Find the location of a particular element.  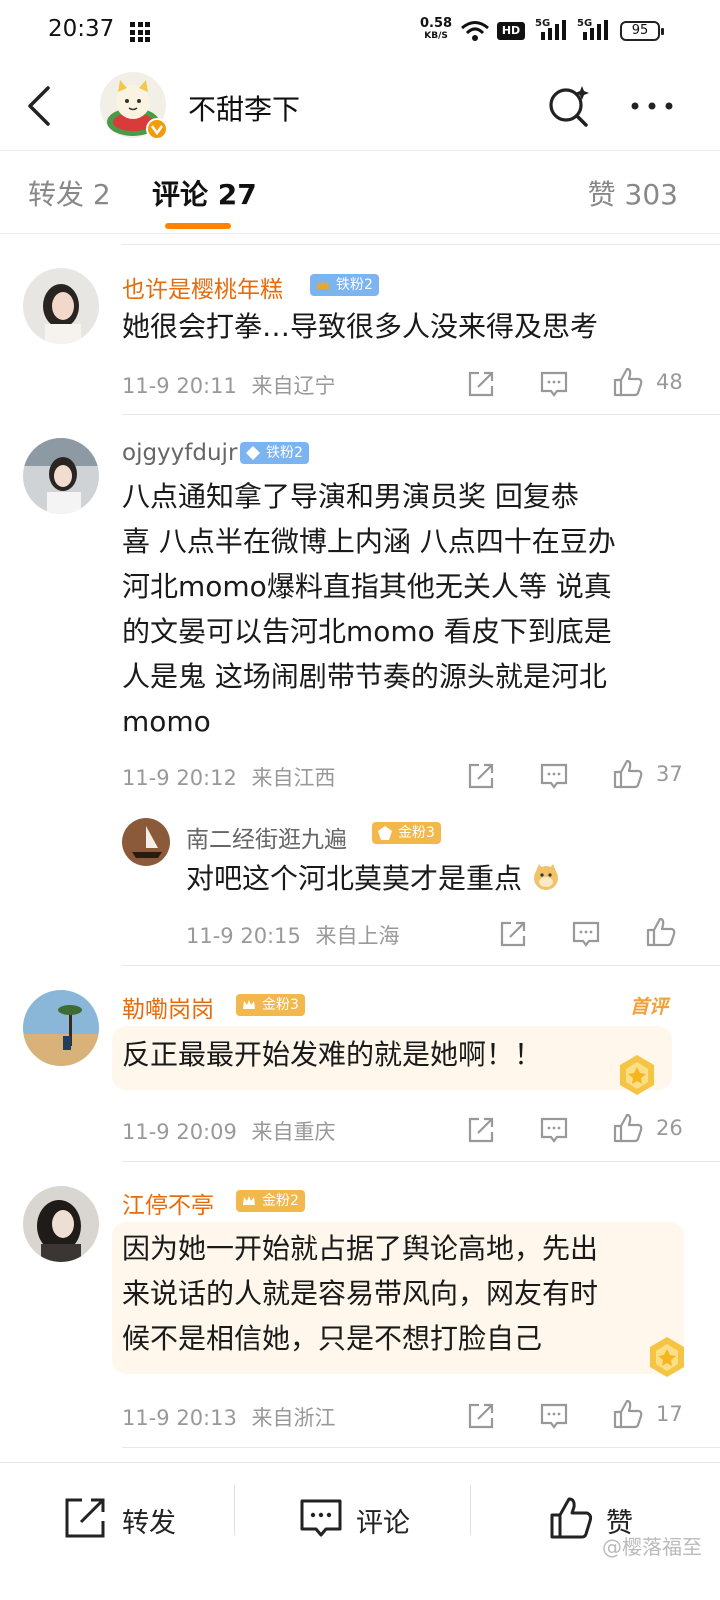

wifi-icon is located at coordinates (475, 31).